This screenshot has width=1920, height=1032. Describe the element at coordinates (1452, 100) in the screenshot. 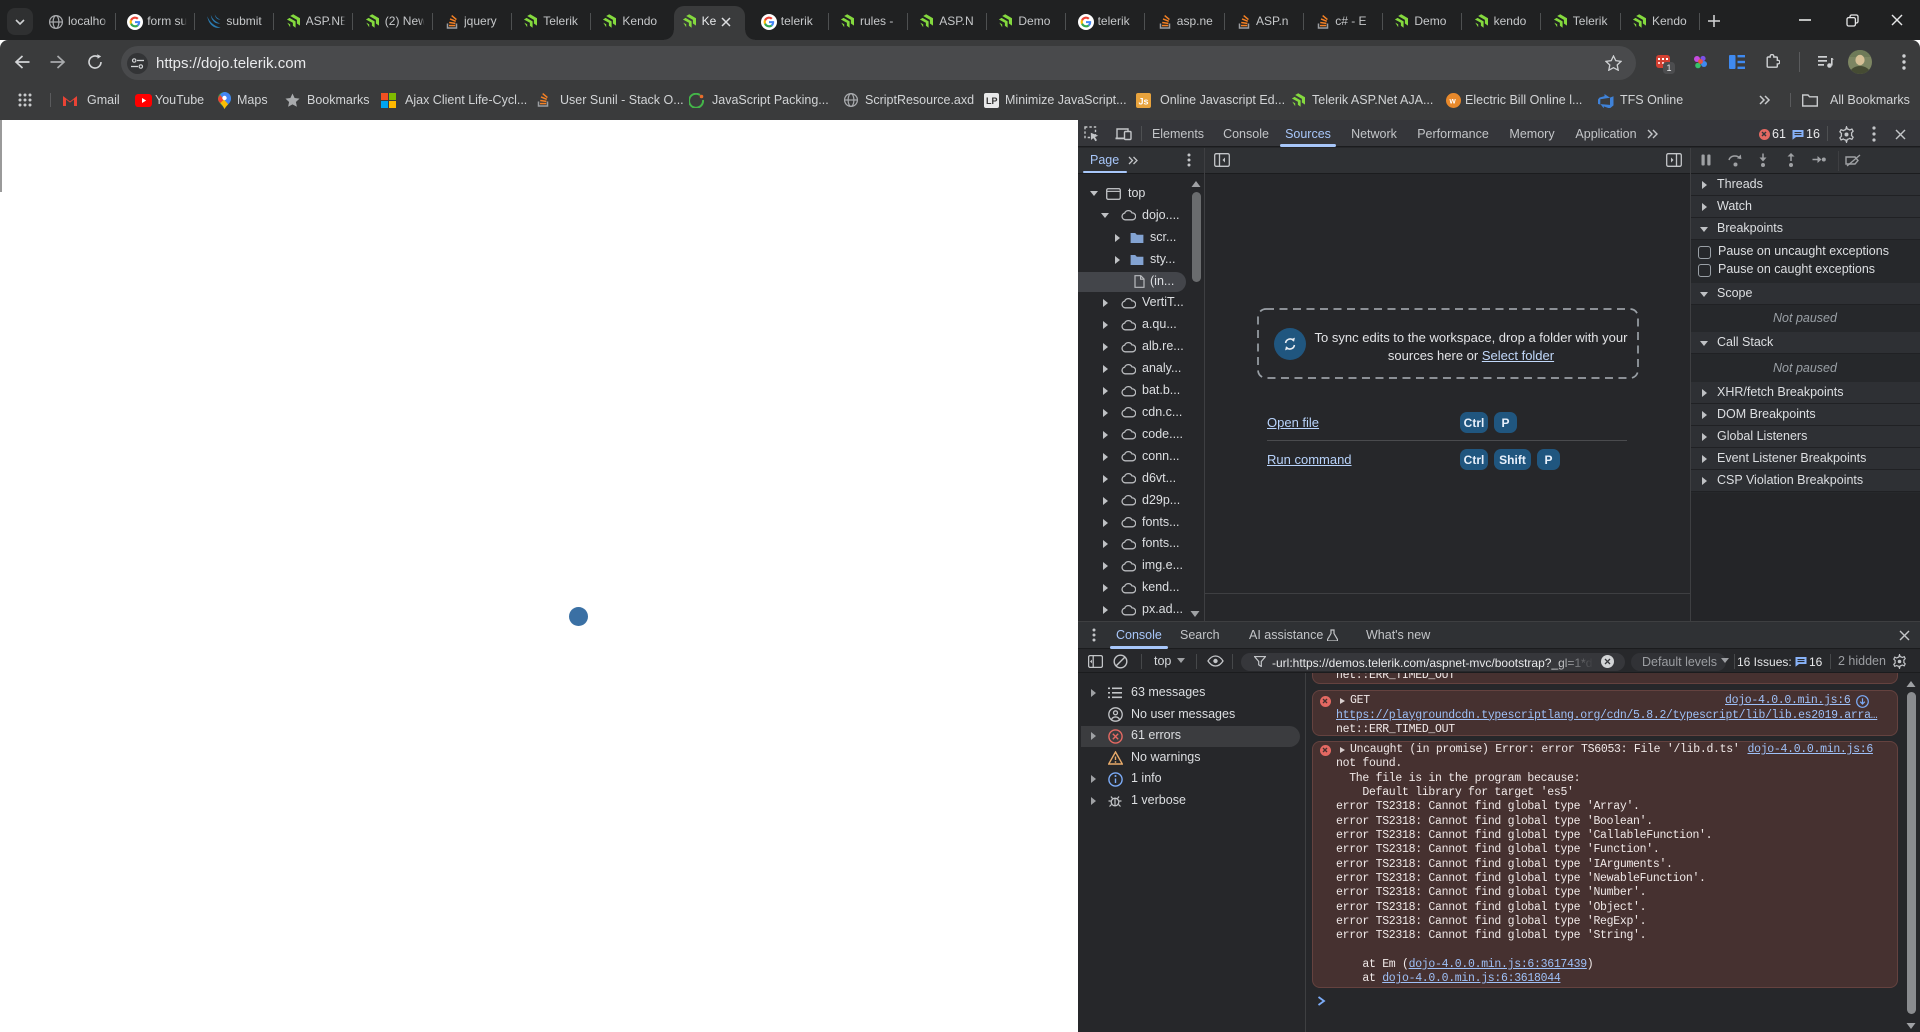

I see `svg-text: w` at that location.